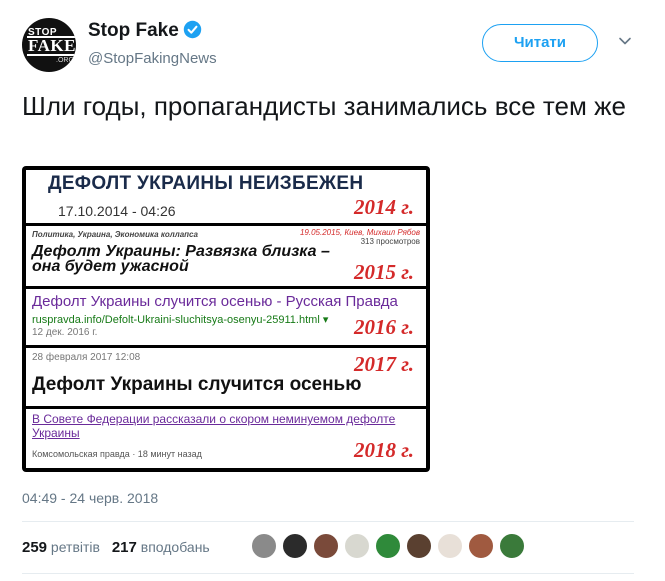 The image size is (665, 581). What do you see at coordinates (625, 41) in the screenshot?
I see `chevron-down-icon` at bounding box center [625, 41].